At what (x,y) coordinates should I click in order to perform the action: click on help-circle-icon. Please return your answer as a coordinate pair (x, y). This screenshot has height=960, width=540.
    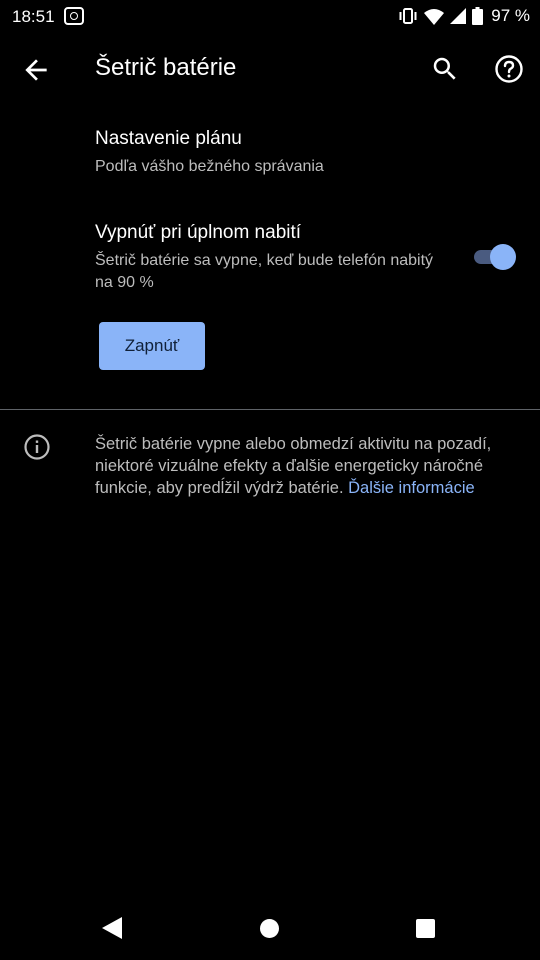
    Looking at the image, I should click on (509, 69).